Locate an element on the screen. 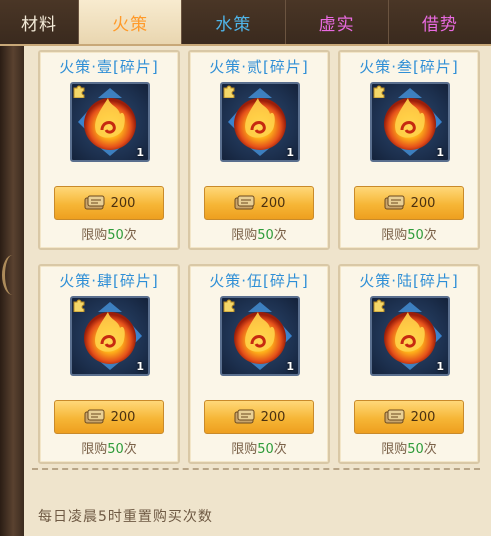 The height and width of the screenshot is (536, 491). item-card: 火策·叁[碎片] 1 200 限购50次 is located at coordinates (409, 150).